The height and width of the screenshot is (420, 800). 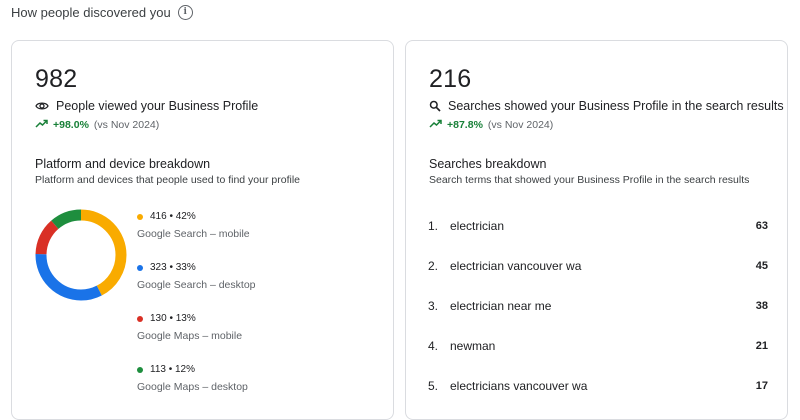 What do you see at coordinates (761, 386) in the screenshot?
I see `search-term-count: 17` at bounding box center [761, 386].